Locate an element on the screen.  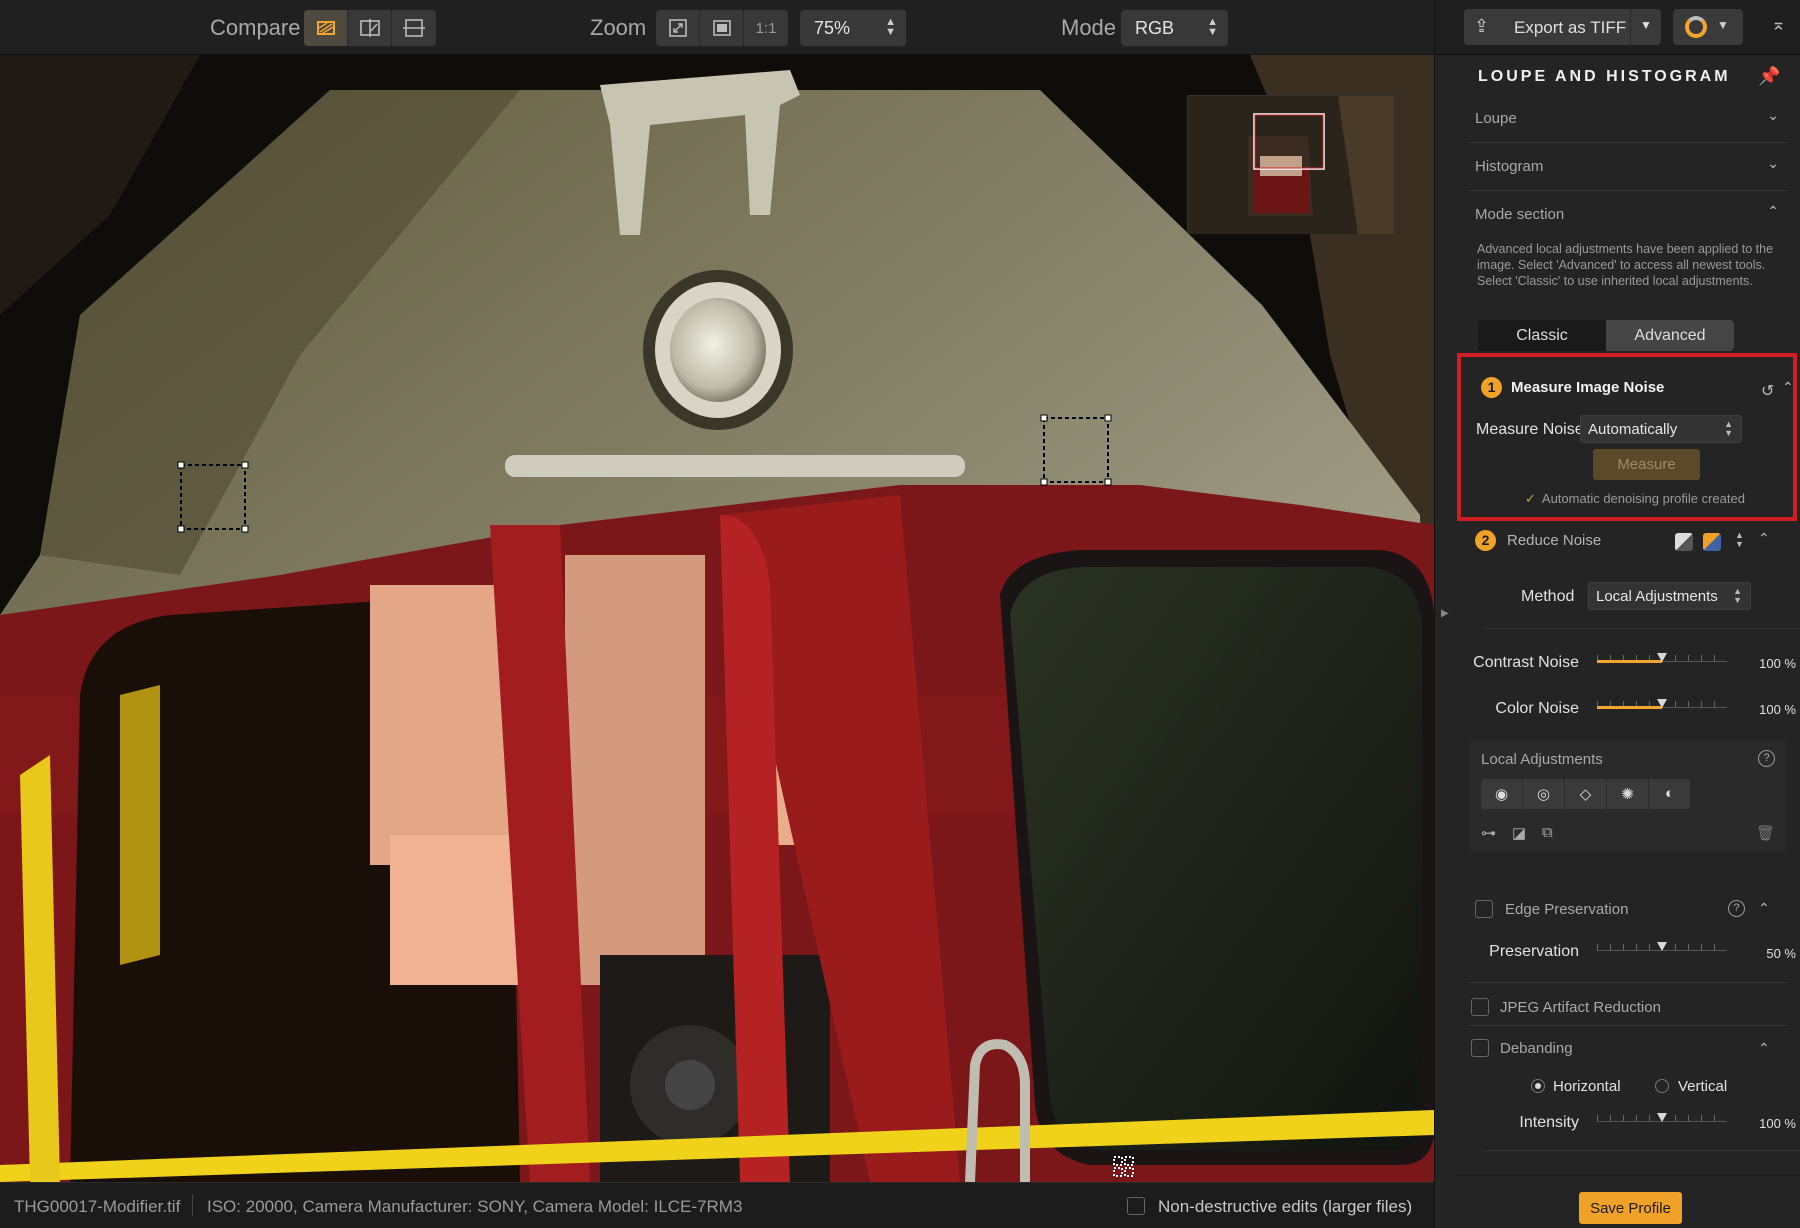
intensity-label: Intensity is located at coordinates (1549, 1122).